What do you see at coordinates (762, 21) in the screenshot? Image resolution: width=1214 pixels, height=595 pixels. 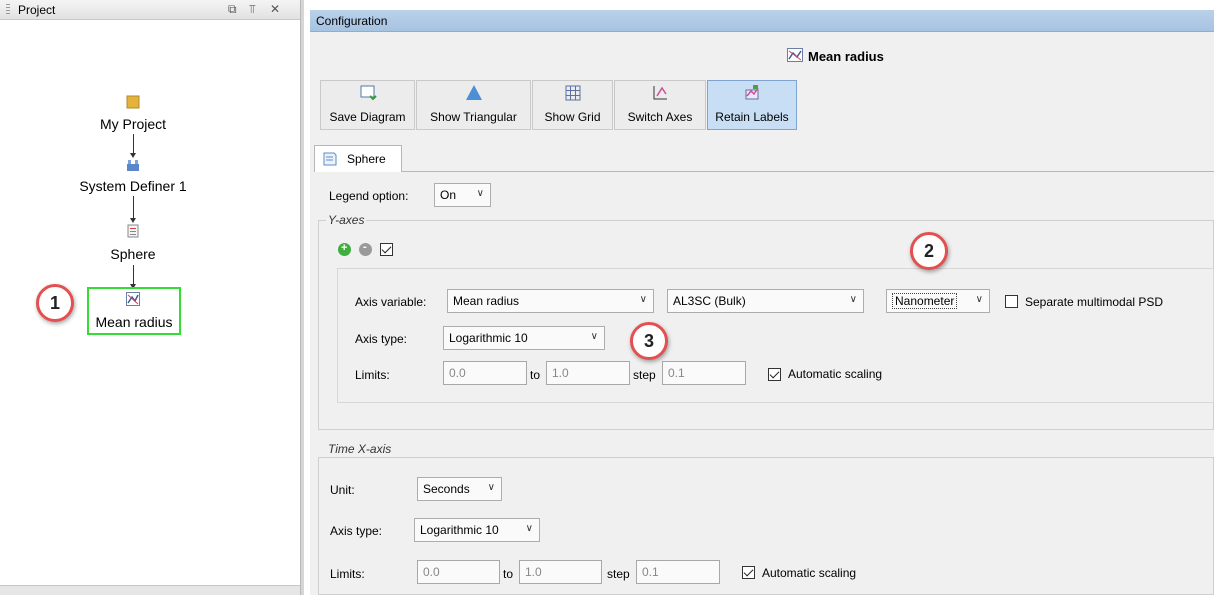 I see `configuration-header: Configuration` at bounding box center [762, 21].